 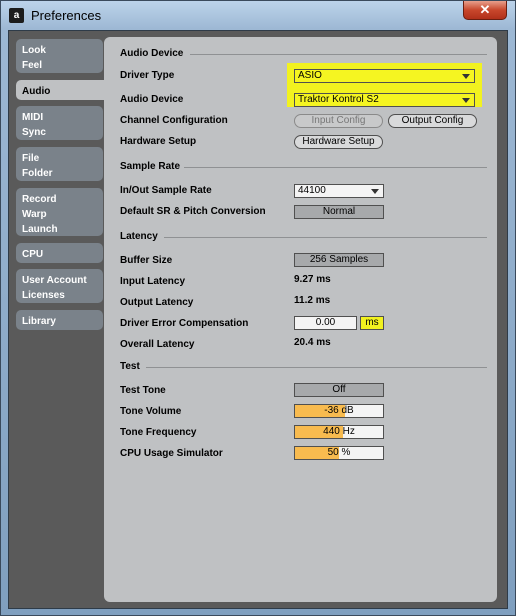 What do you see at coordinates (157, 302) in the screenshot?
I see `output-latency-label: Output Latency` at bounding box center [157, 302].